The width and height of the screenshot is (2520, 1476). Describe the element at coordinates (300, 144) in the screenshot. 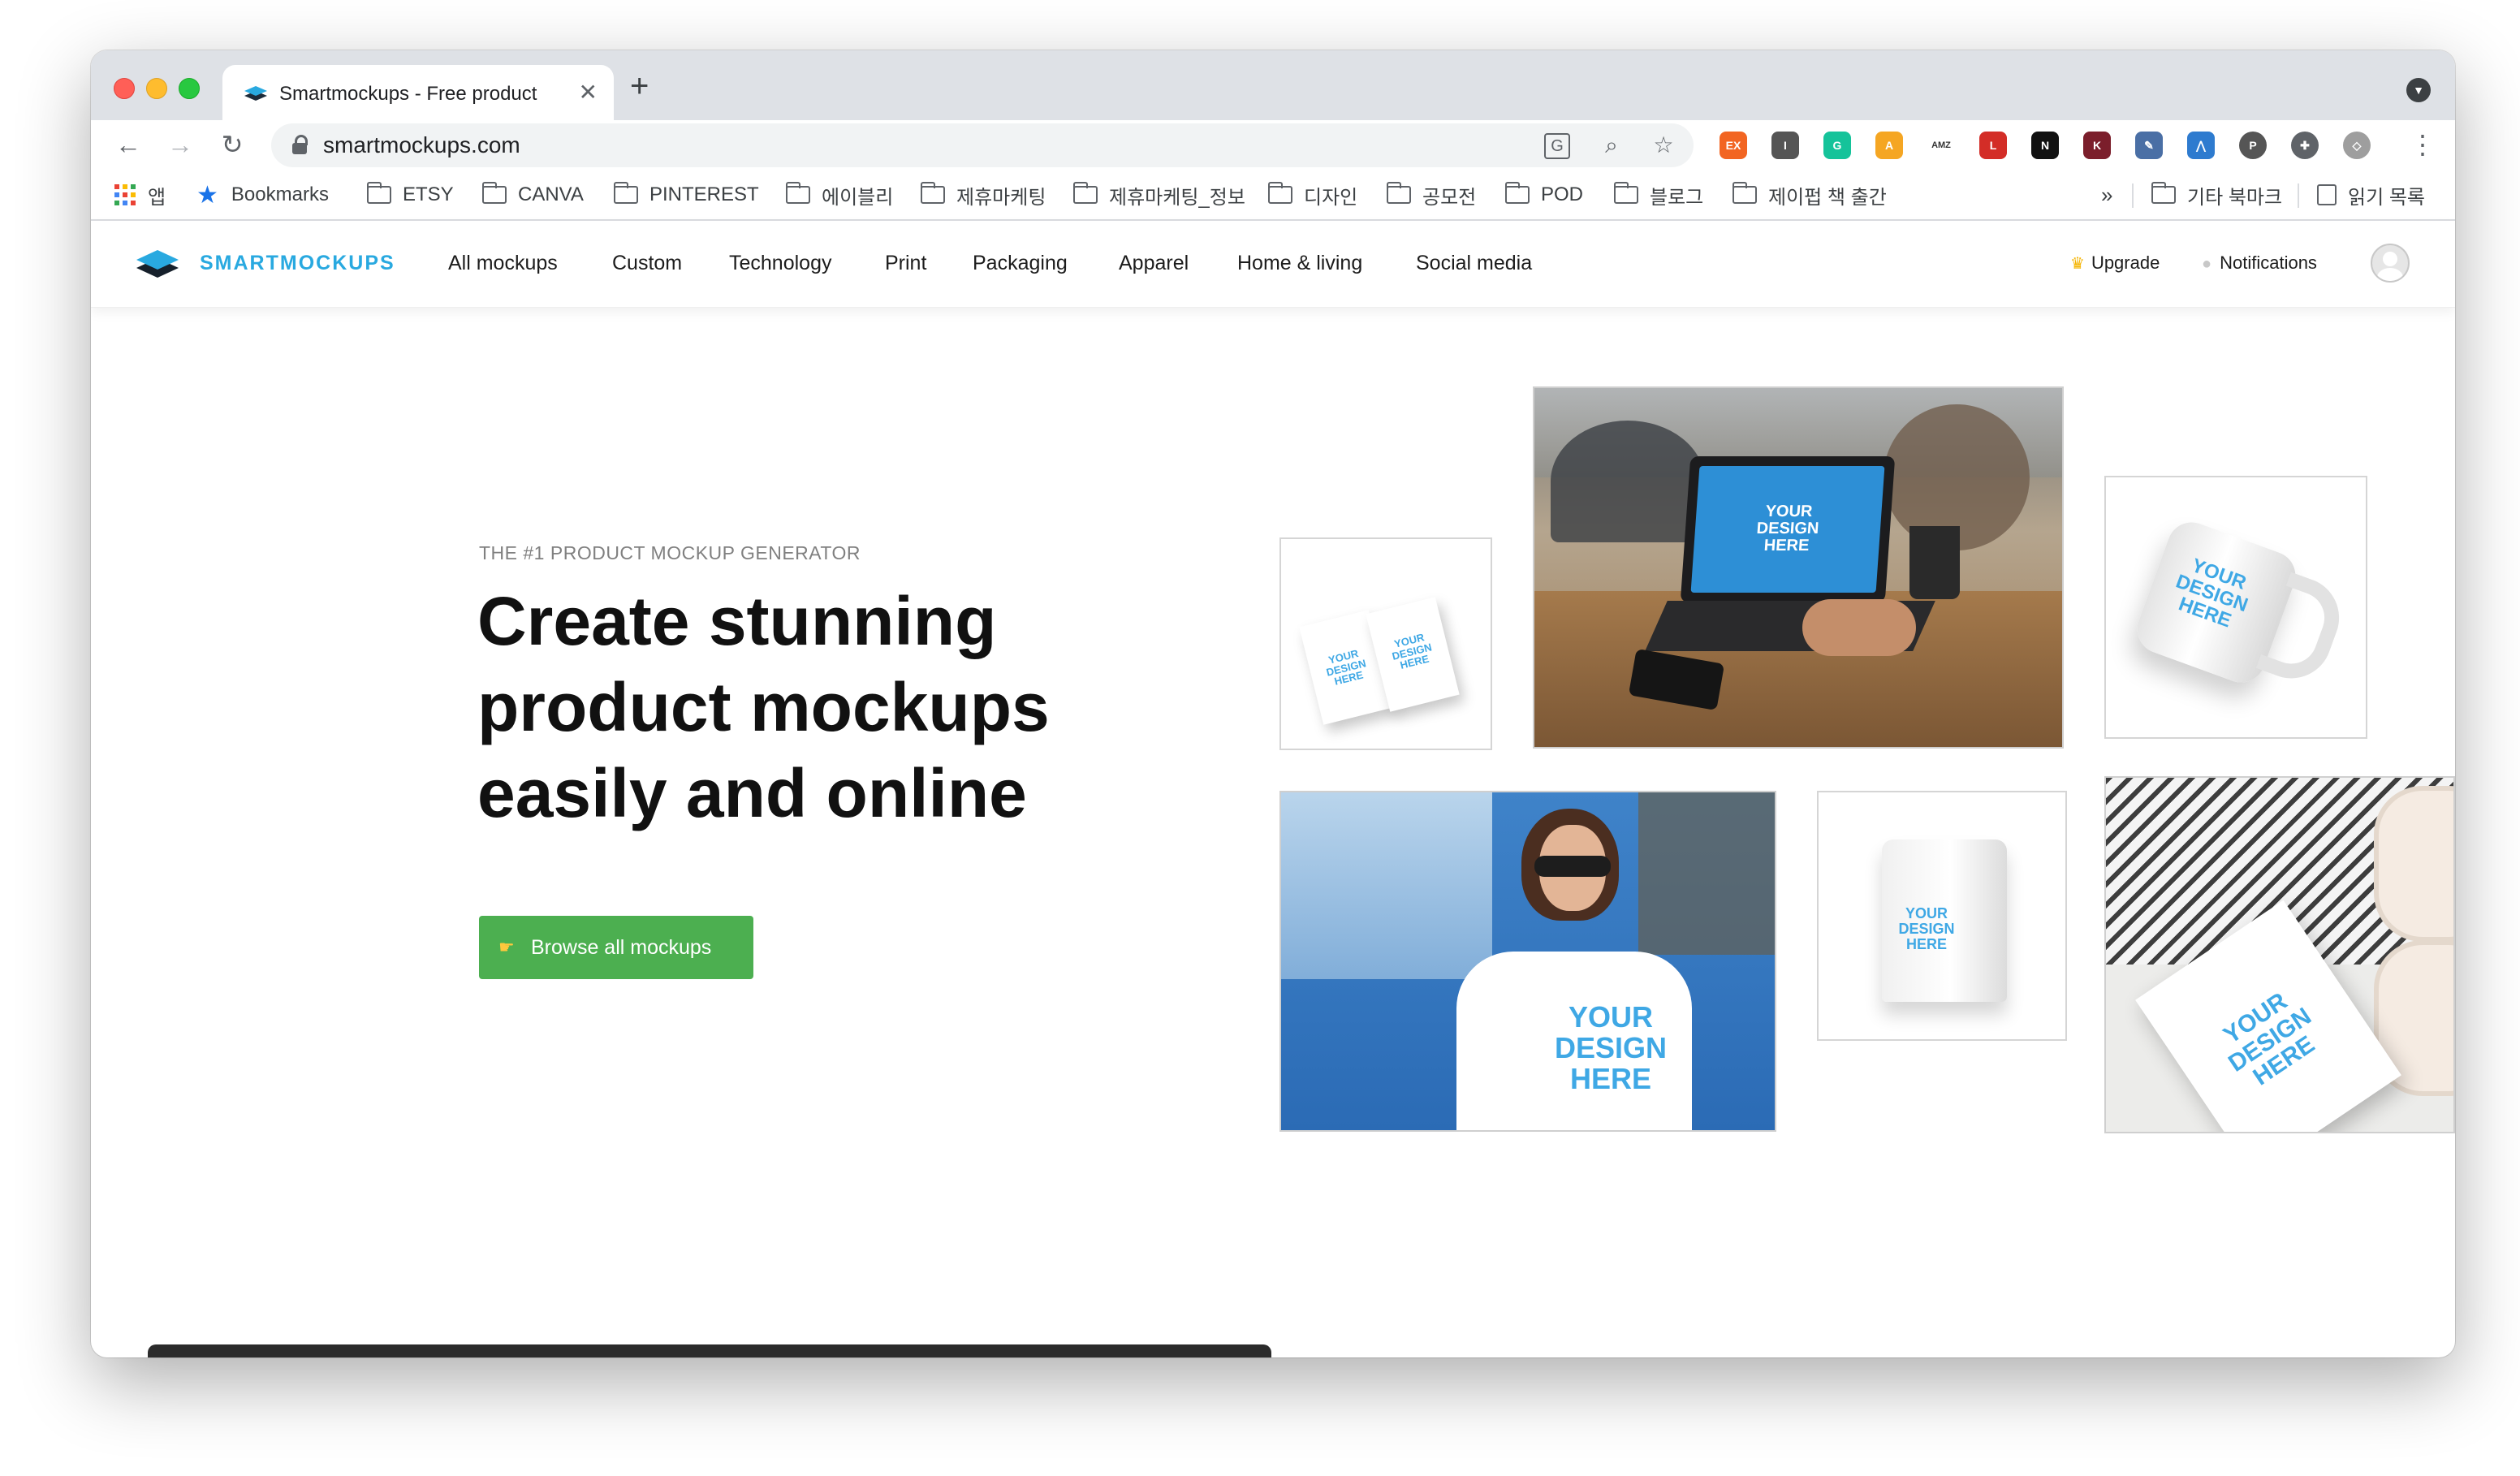

I see `lock-icon` at that location.